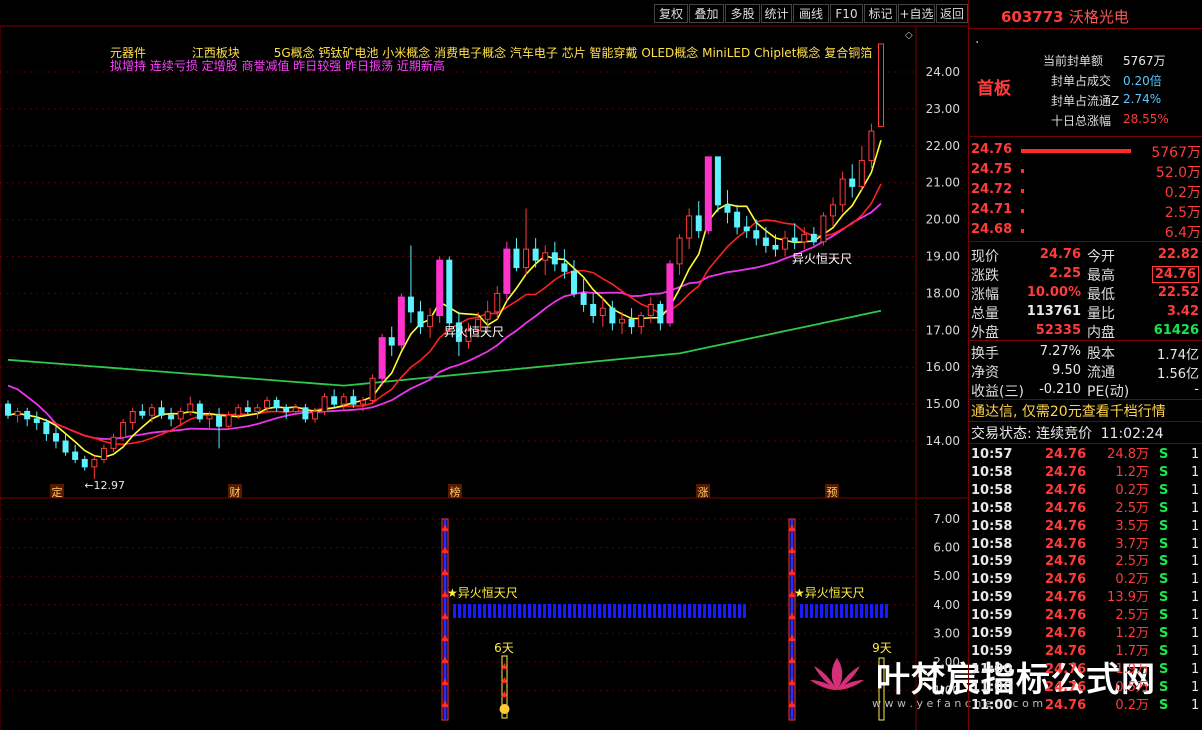  Describe the element at coordinates (706, 13) in the screenshot. I see `toolbar-button-1: 叠加` at that location.